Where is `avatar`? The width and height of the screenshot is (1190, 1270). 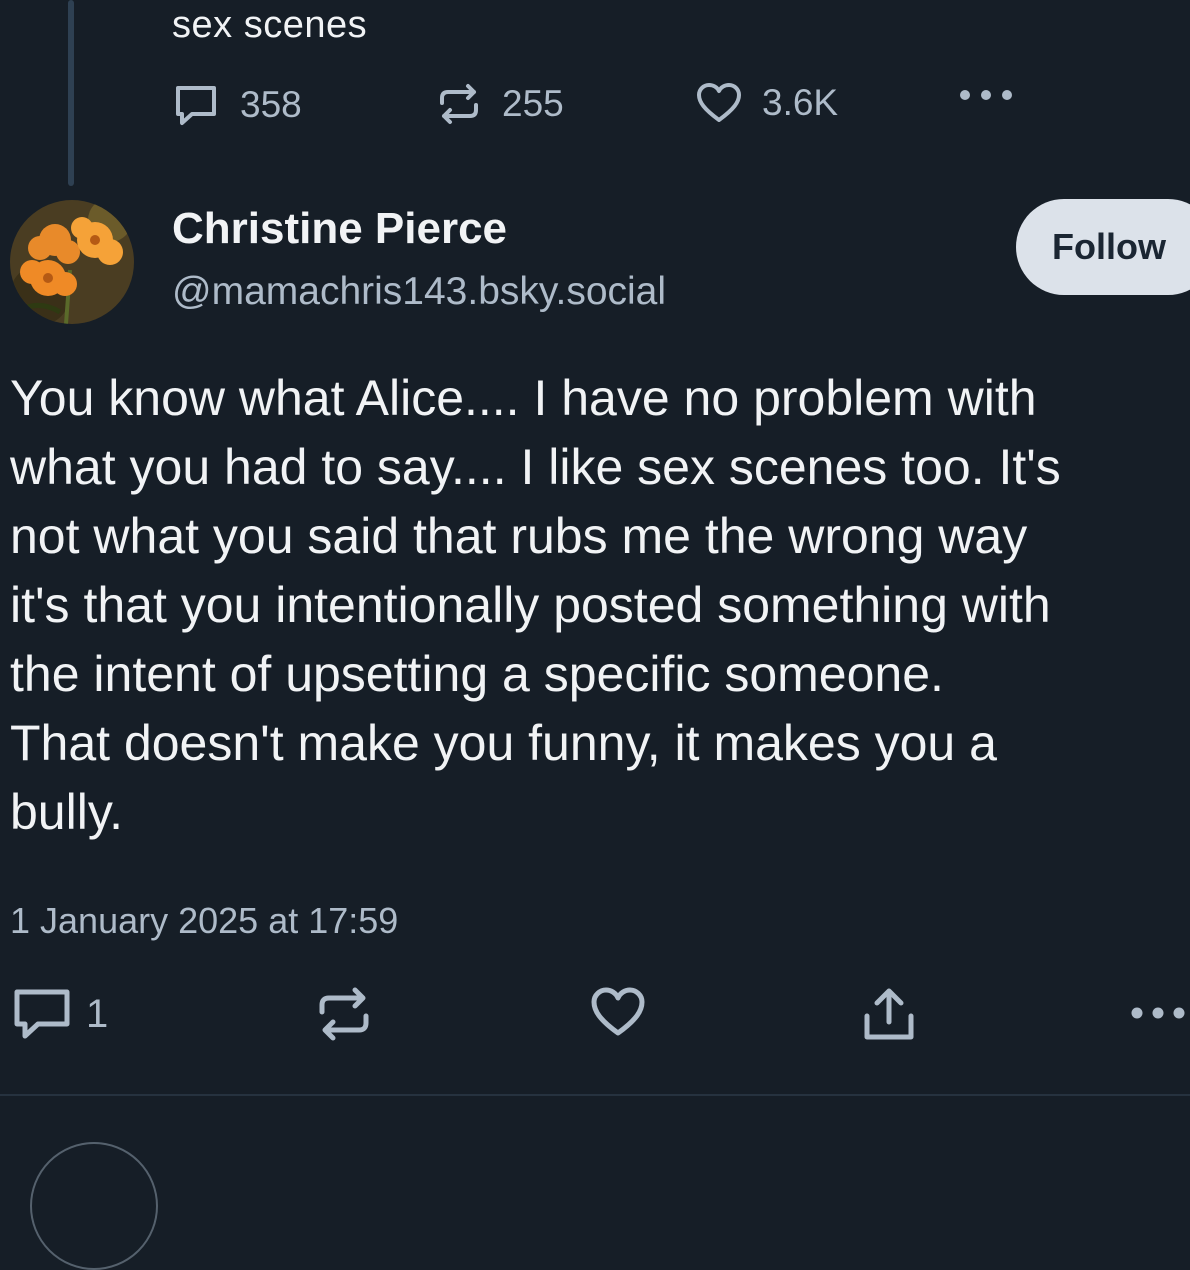
avatar is located at coordinates (72, 262).